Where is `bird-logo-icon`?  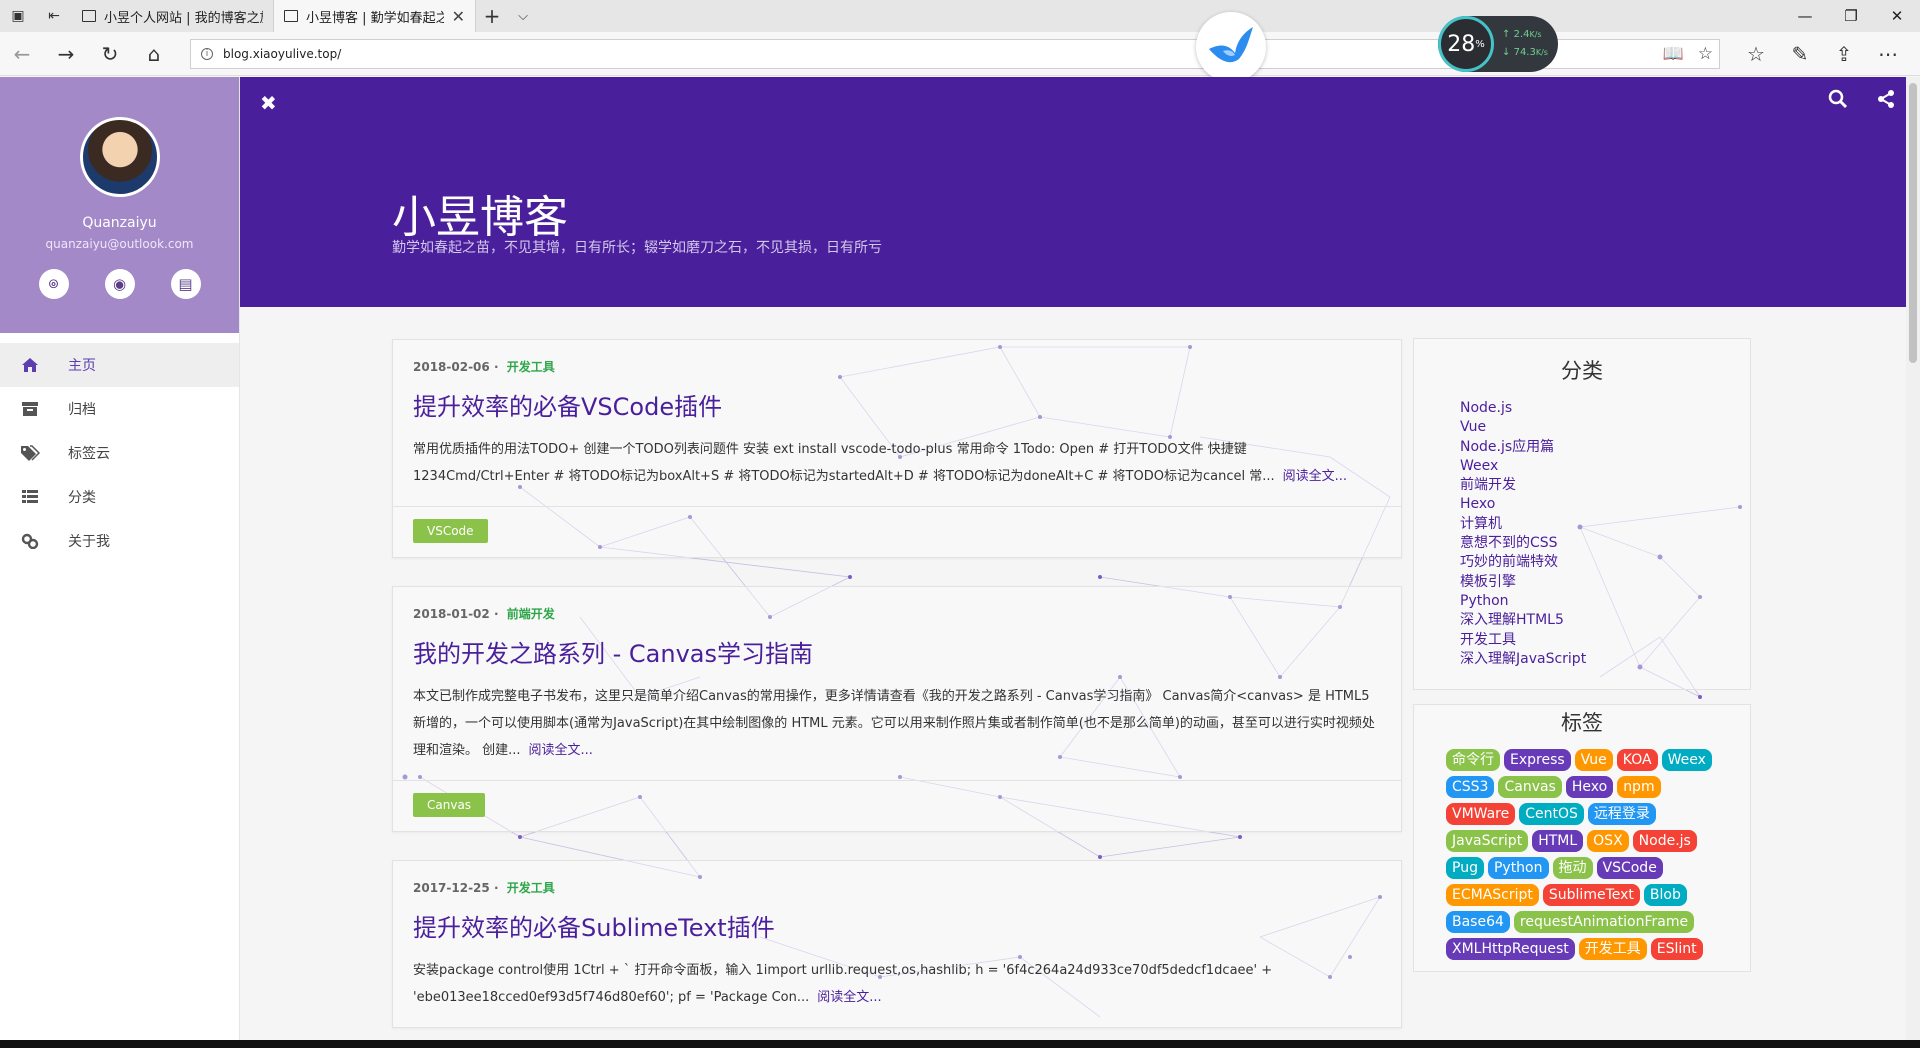
bird-logo-icon is located at coordinates (1231, 47).